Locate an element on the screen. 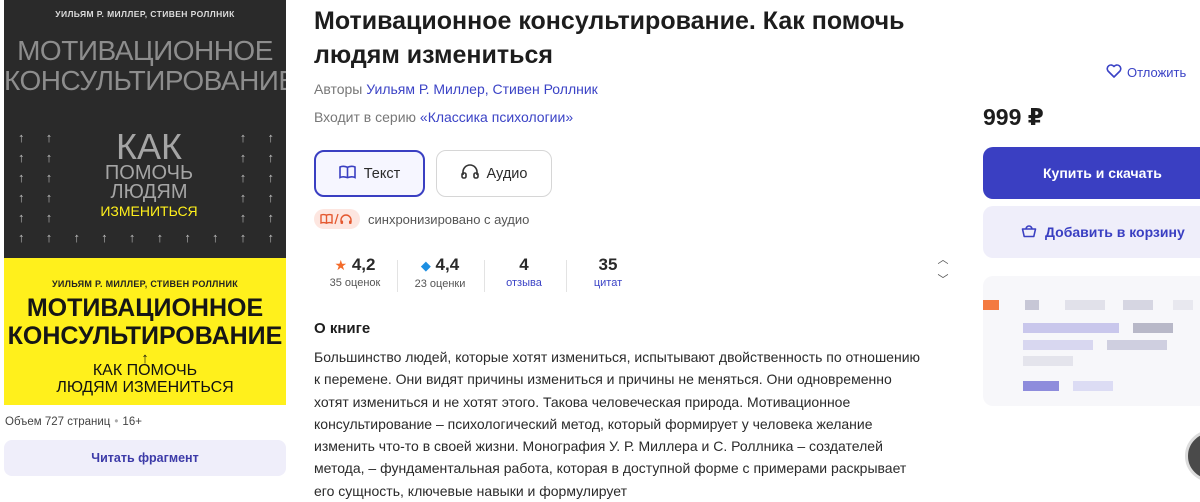 Image resolution: width=1200 pixels, height=502 pixels. rating-litres-value: 4,2 is located at coordinates (363, 264).